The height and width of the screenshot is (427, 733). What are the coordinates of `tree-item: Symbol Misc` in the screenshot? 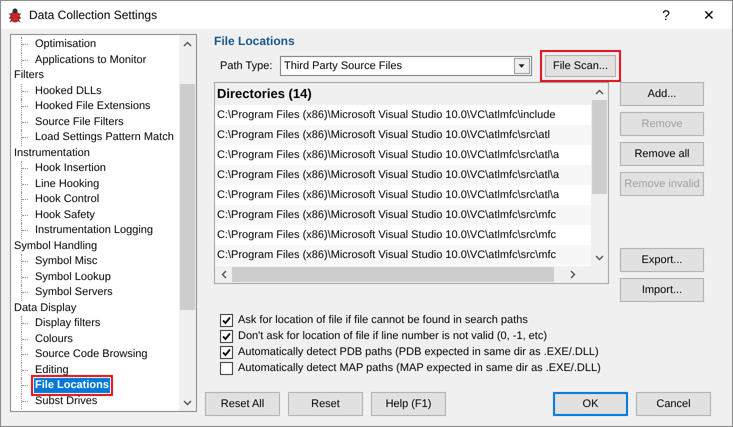 It's located at (66, 262).